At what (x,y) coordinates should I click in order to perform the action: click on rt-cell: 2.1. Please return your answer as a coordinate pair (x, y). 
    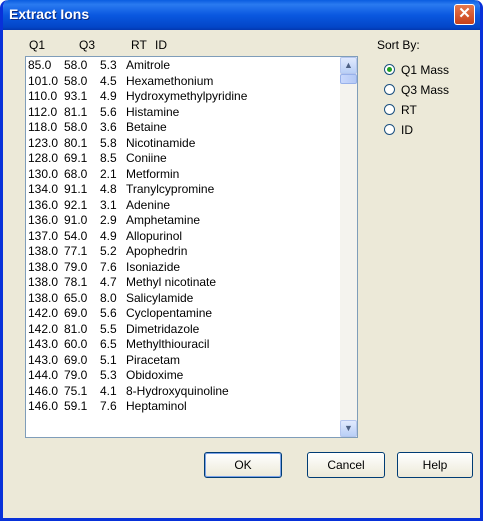
    Looking at the image, I should click on (108, 173).